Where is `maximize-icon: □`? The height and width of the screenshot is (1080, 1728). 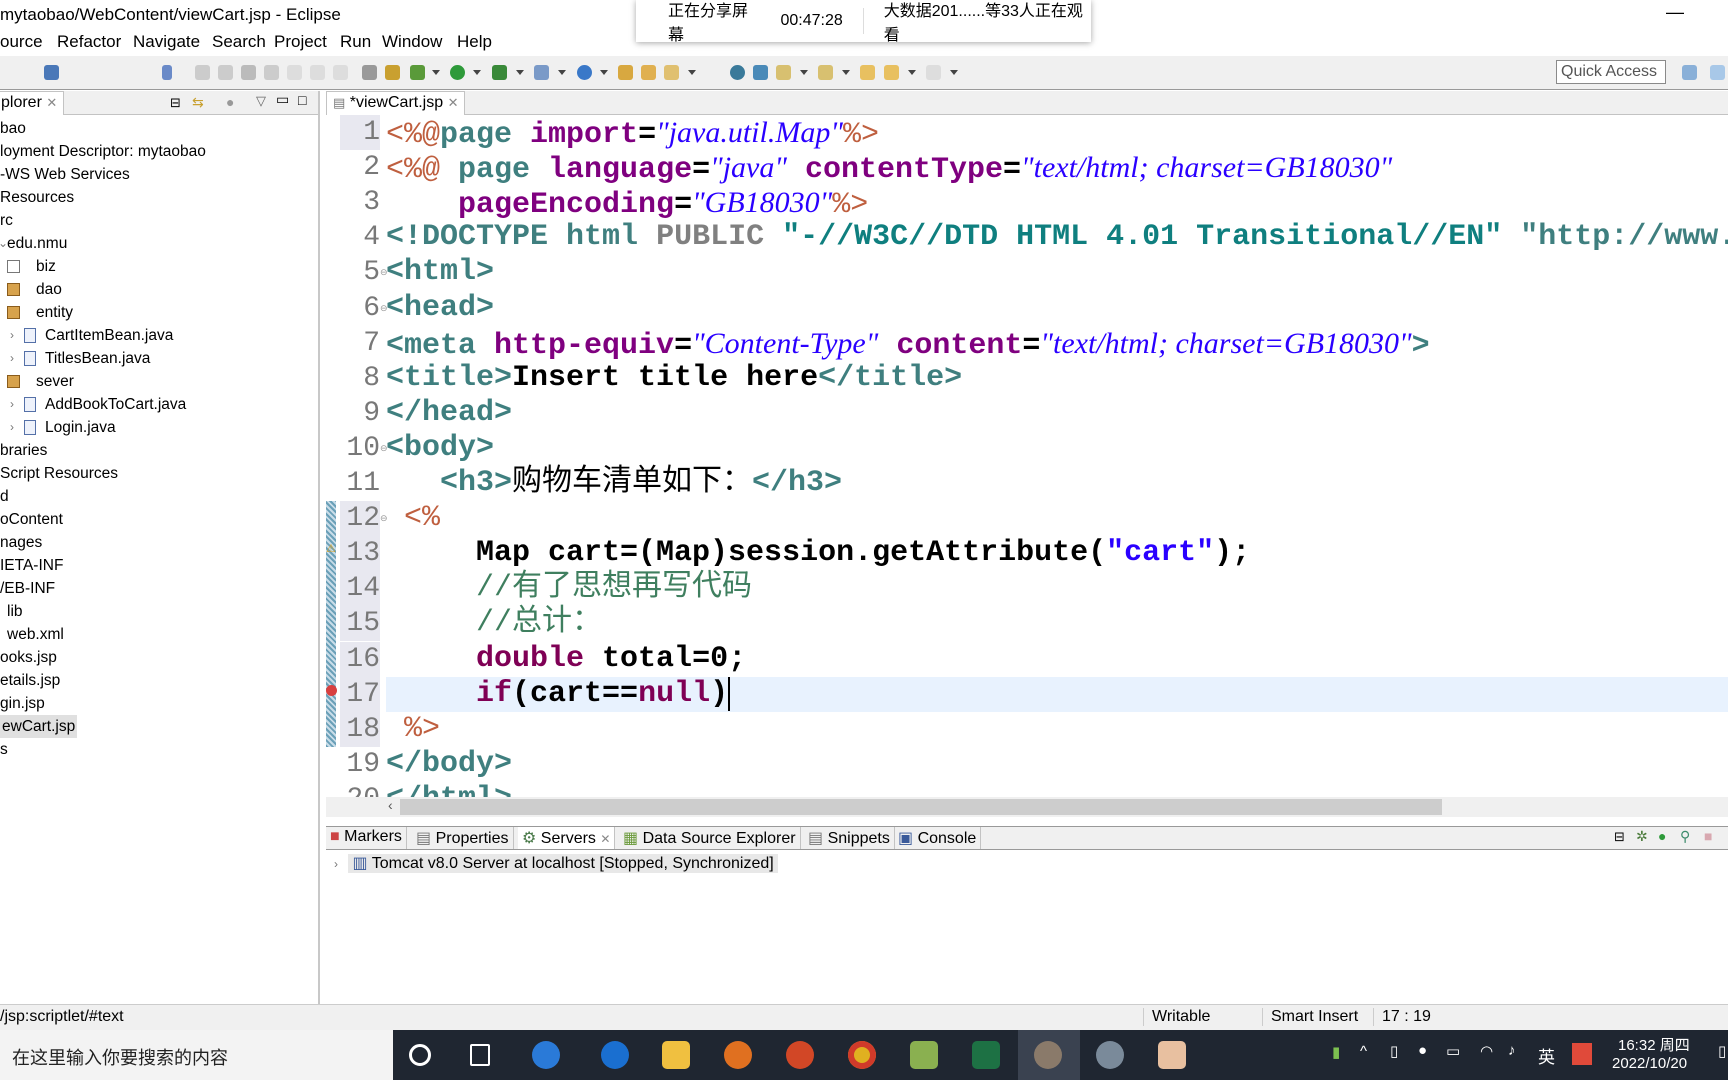 maximize-icon: □ is located at coordinates (302, 100).